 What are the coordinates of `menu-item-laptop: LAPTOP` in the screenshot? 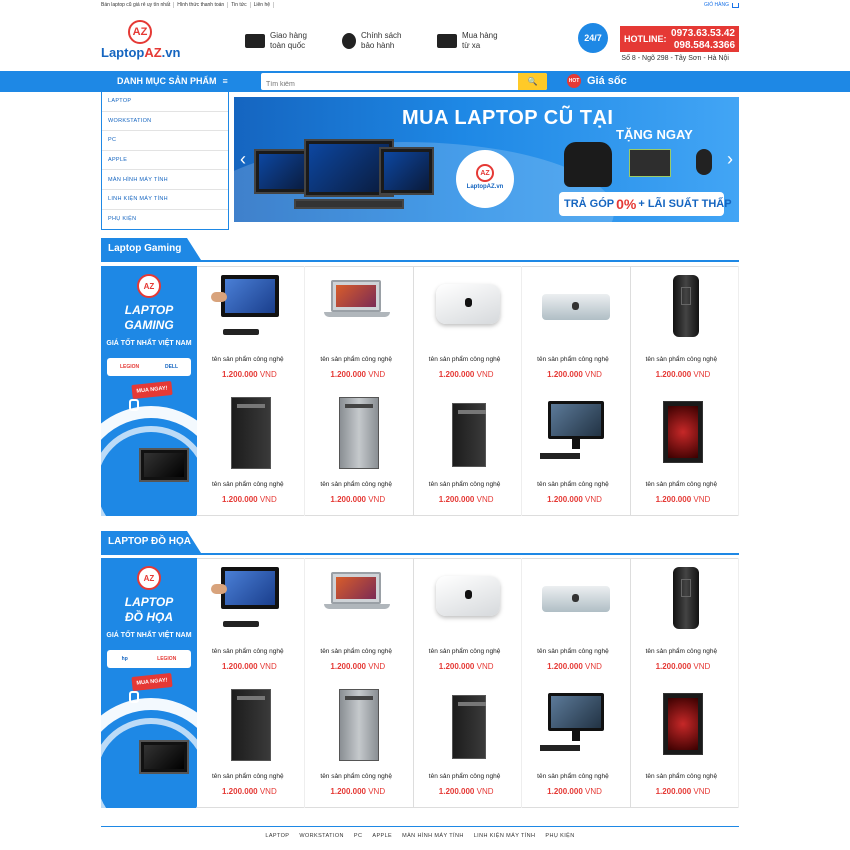 It's located at (165, 102).